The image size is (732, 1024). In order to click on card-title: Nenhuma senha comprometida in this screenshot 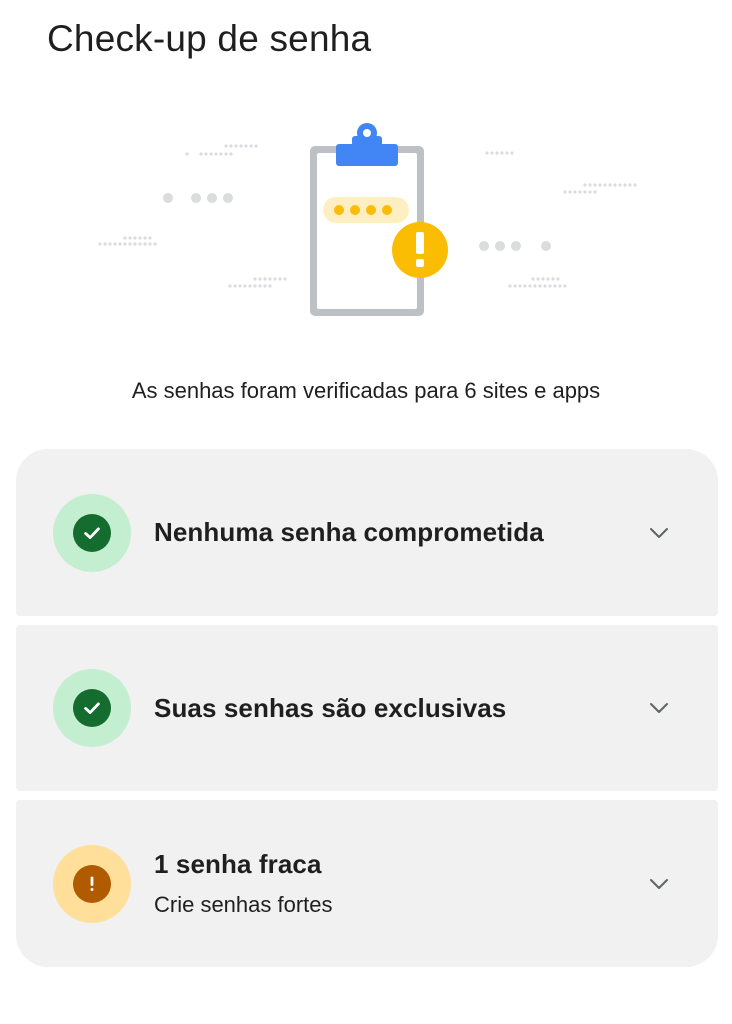, I will do `click(349, 532)`.